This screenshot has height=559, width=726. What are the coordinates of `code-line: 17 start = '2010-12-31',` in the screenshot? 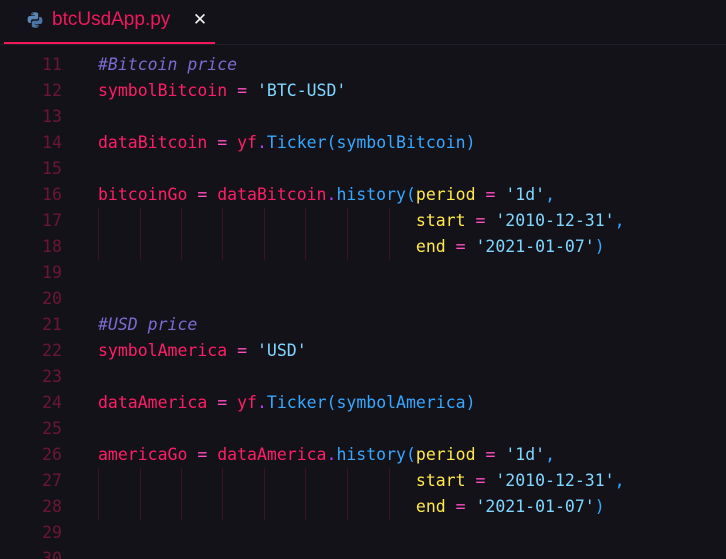 It's located at (363, 221).